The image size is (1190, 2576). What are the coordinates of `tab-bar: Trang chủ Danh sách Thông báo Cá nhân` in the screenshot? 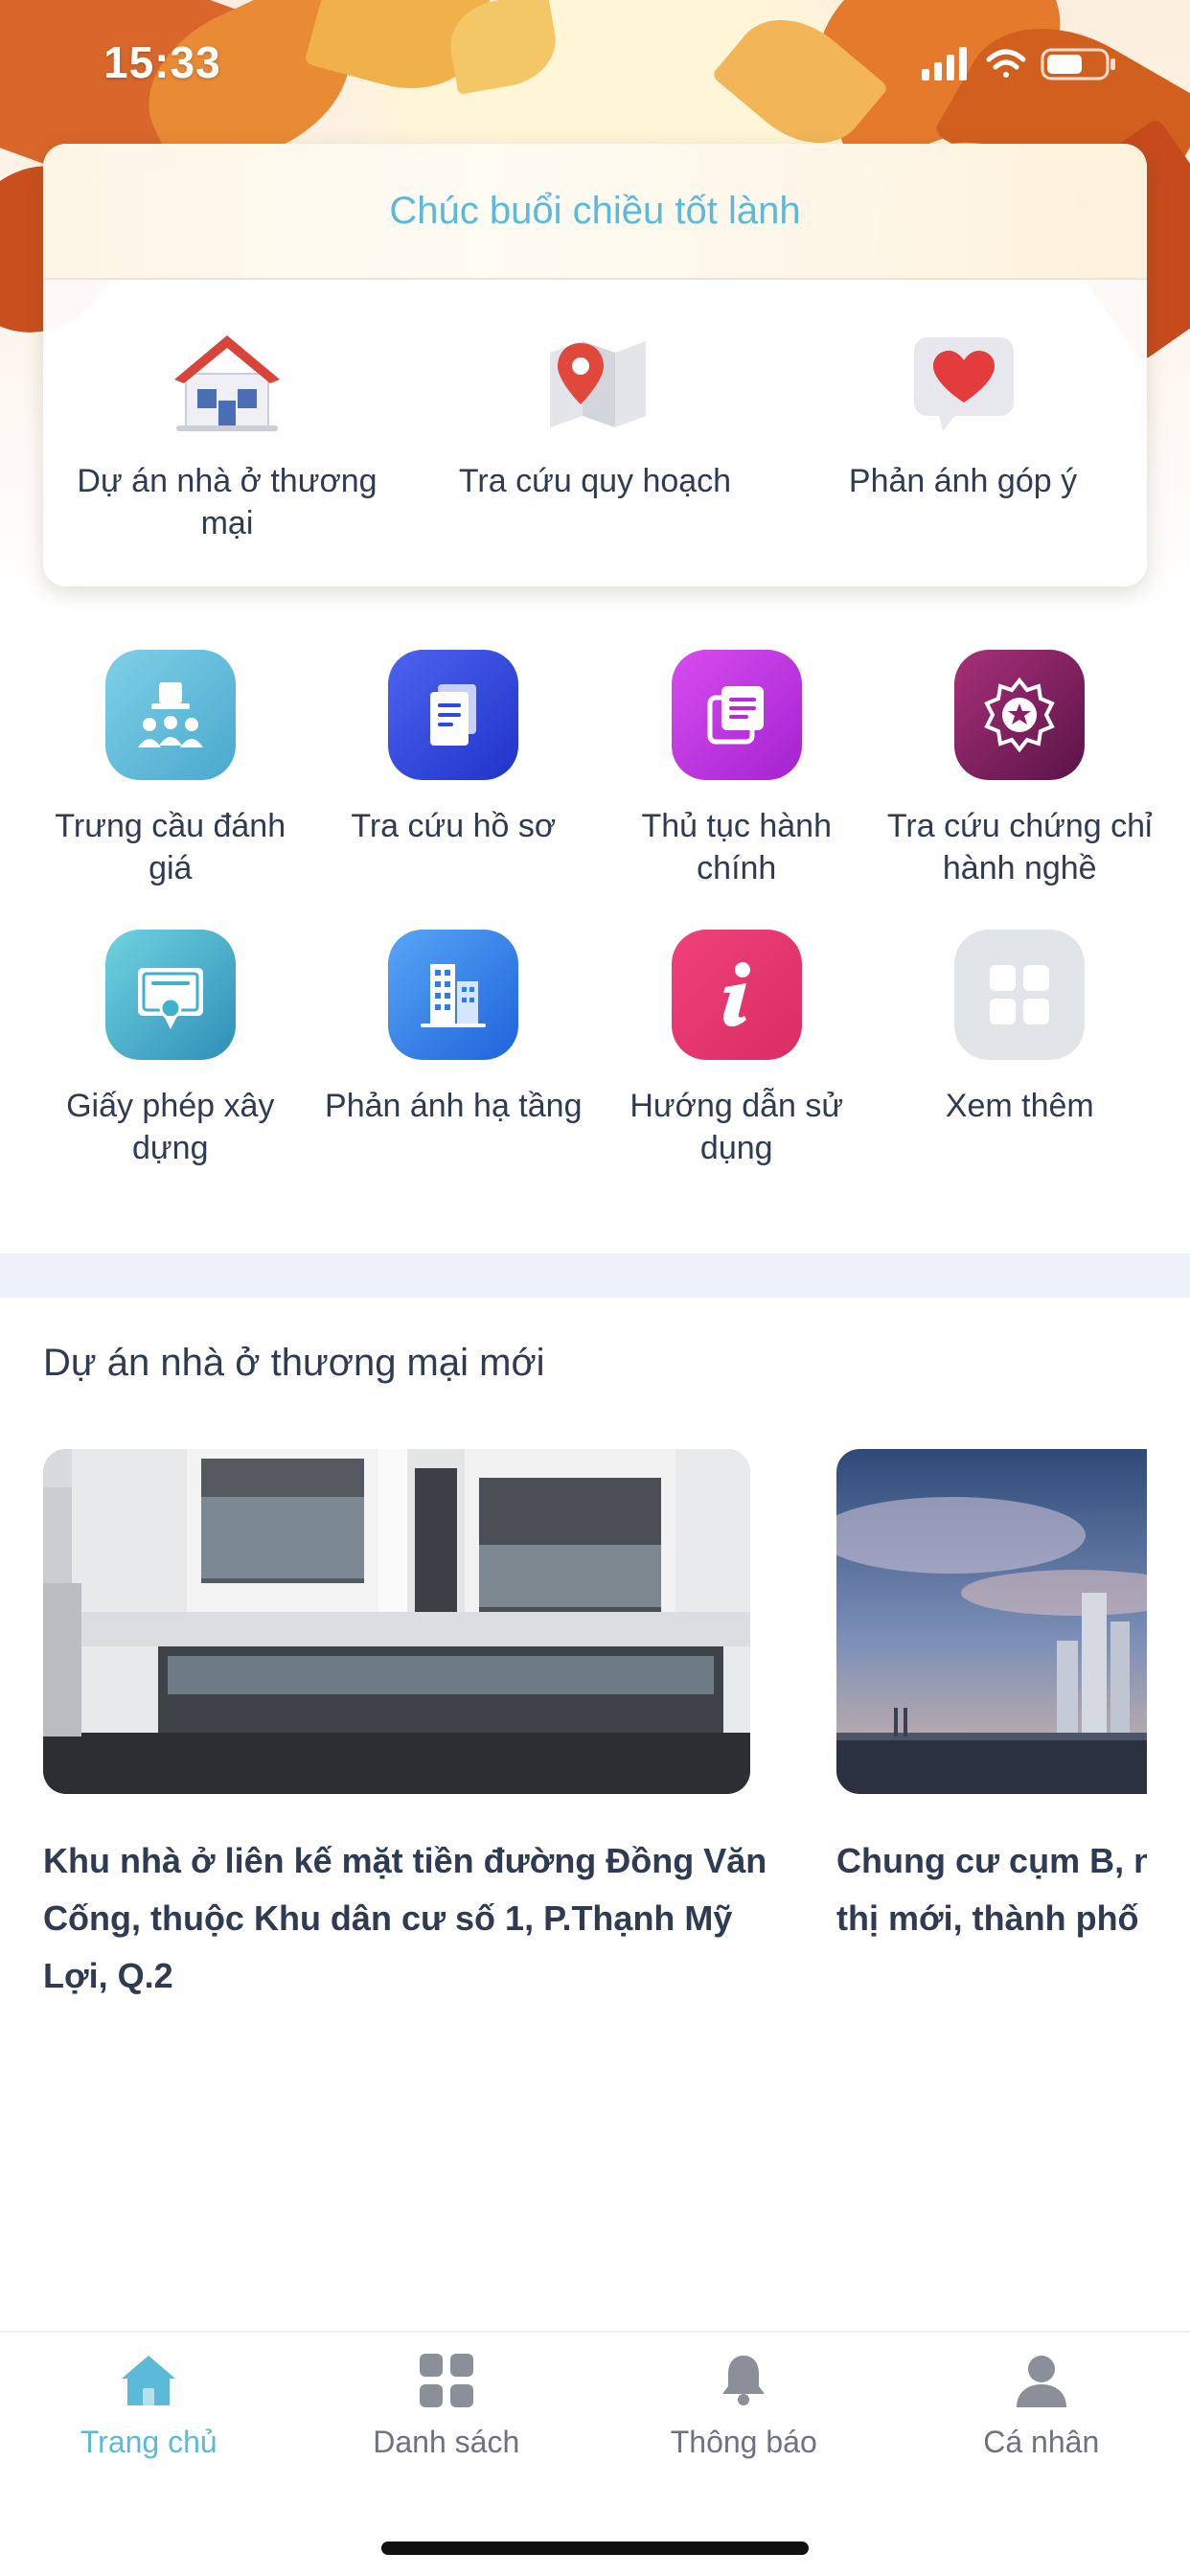 It's located at (595, 2453).